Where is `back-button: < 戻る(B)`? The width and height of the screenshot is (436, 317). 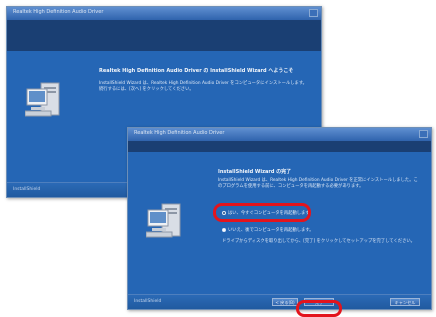 back-button: < 戻る(B) is located at coordinates (285, 302).